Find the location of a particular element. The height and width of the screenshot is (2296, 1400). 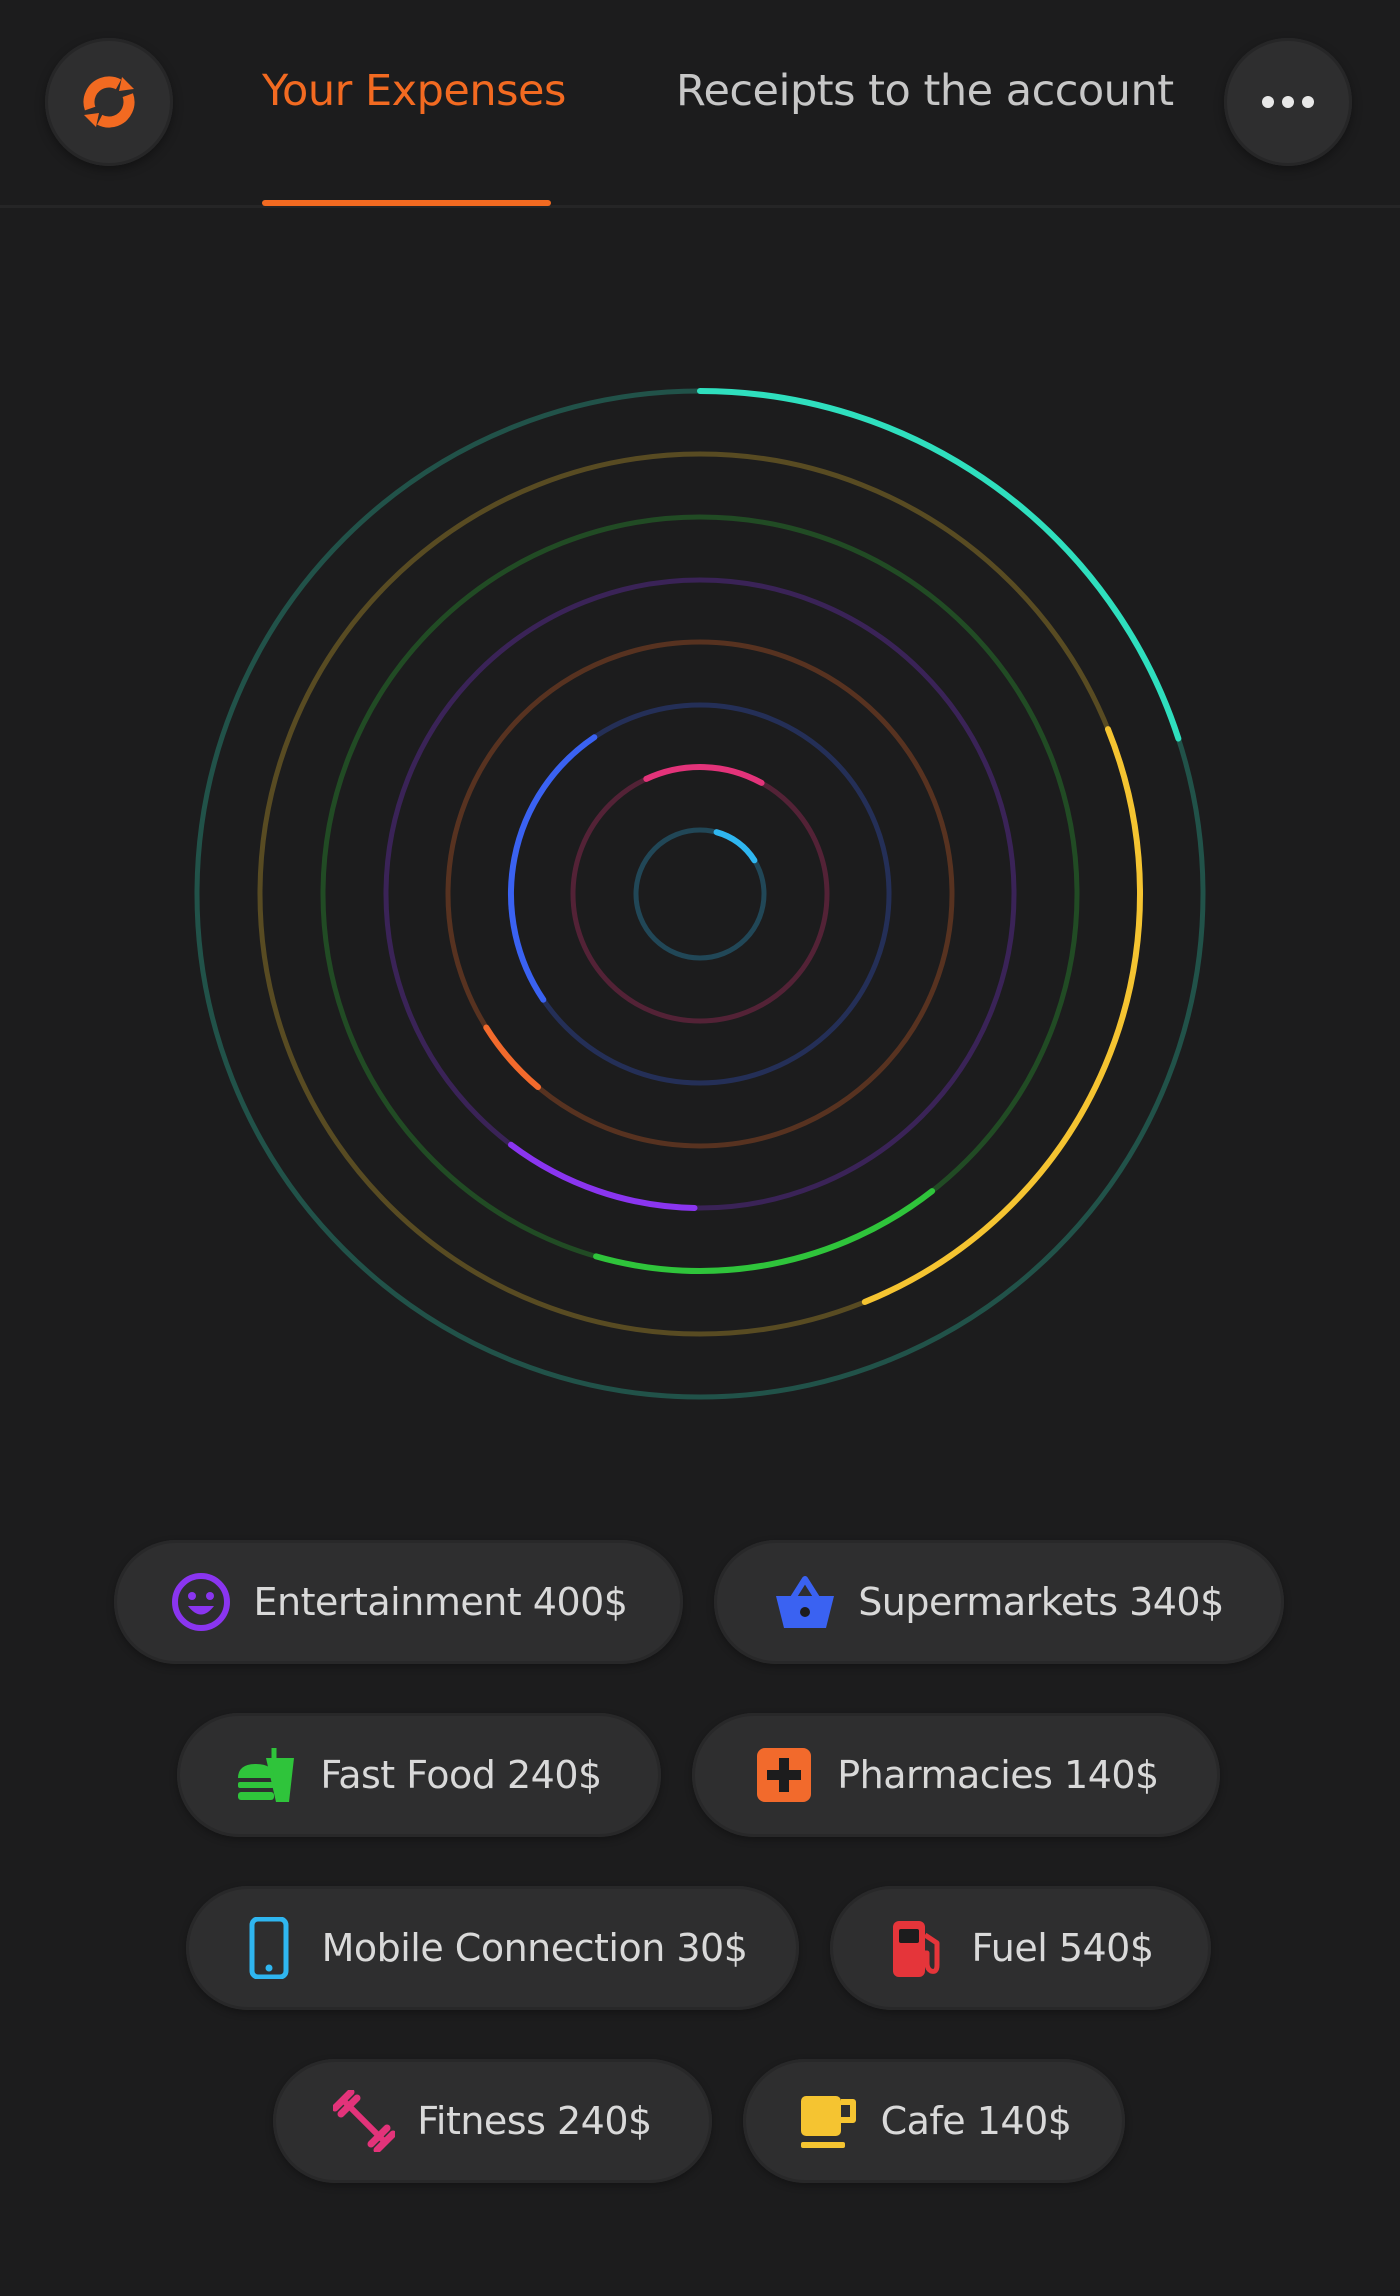

category-label: Fuel 540$ is located at coordinates (1062, 1948).